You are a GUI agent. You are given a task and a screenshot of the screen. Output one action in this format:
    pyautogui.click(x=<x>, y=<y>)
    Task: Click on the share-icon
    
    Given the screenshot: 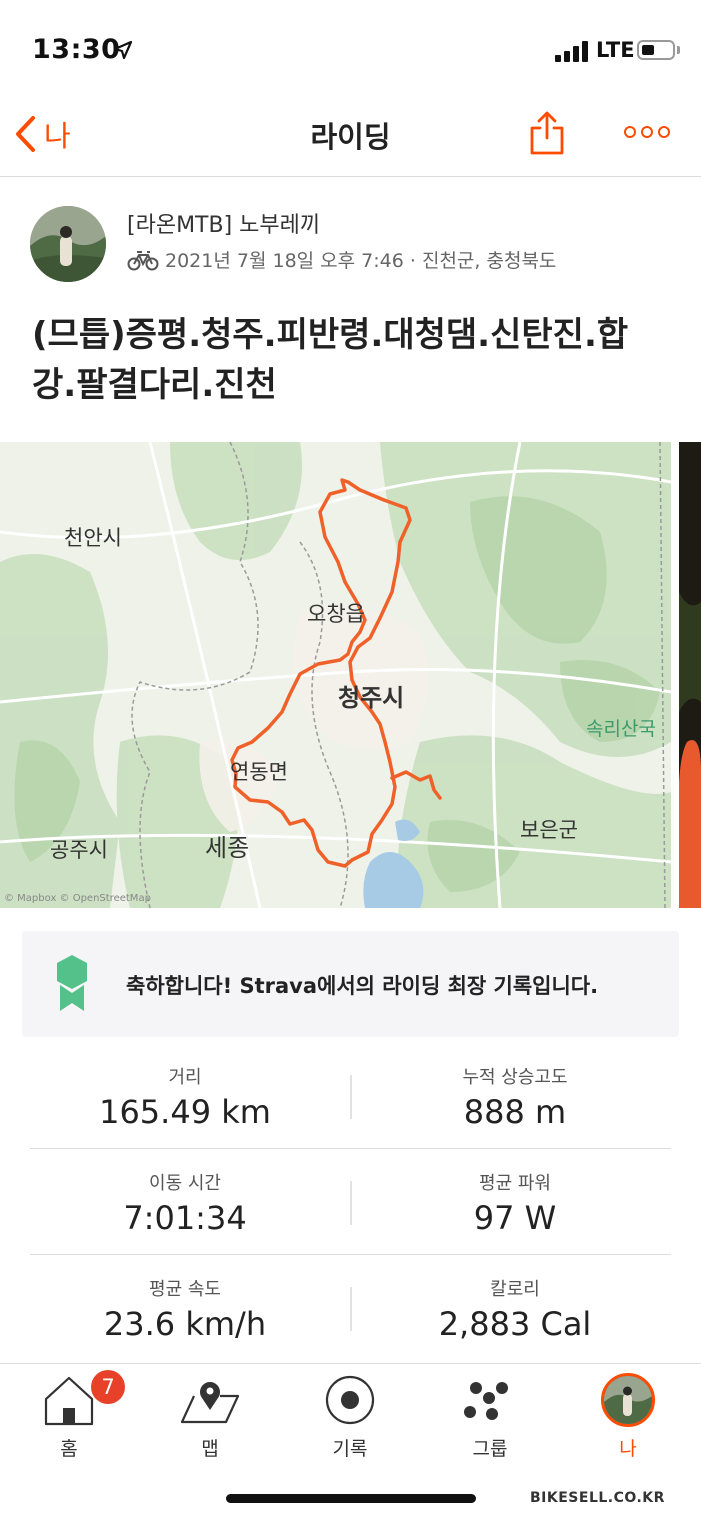 What is the action you would take?
    pyautogui.click(x=547, y=133)
    